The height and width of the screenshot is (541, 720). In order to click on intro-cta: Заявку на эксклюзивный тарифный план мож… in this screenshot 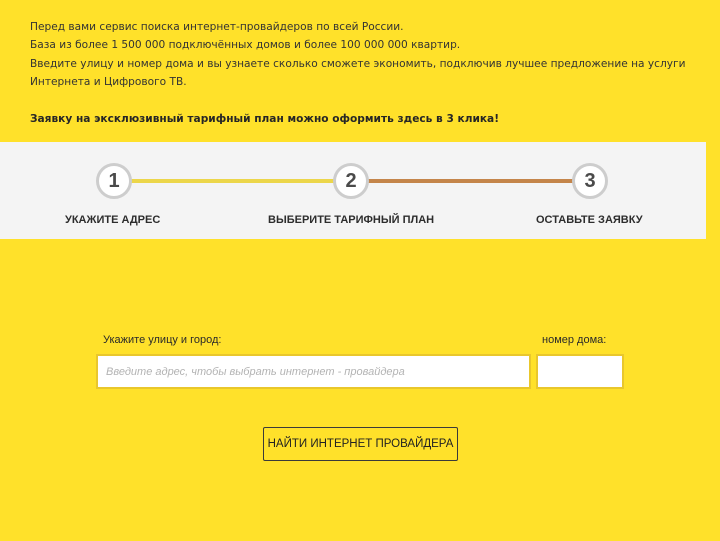, I will do `click(265, 119)`.